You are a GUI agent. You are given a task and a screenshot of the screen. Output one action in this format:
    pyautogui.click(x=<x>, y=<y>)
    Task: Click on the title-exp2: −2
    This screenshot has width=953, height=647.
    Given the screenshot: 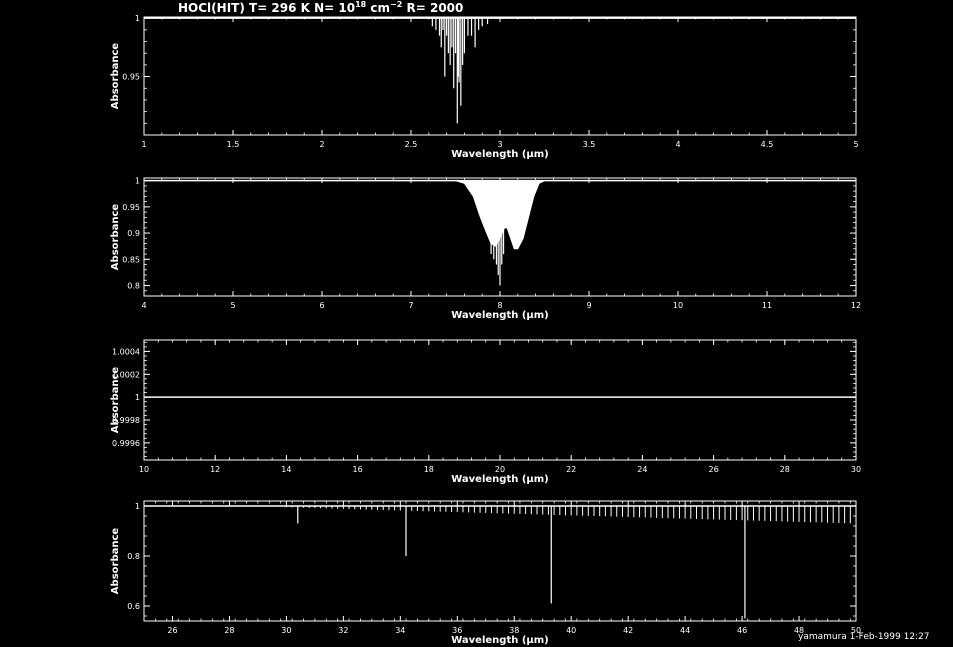 What is the action you would take?
    pyautogui.click(x=396, y=4)
    